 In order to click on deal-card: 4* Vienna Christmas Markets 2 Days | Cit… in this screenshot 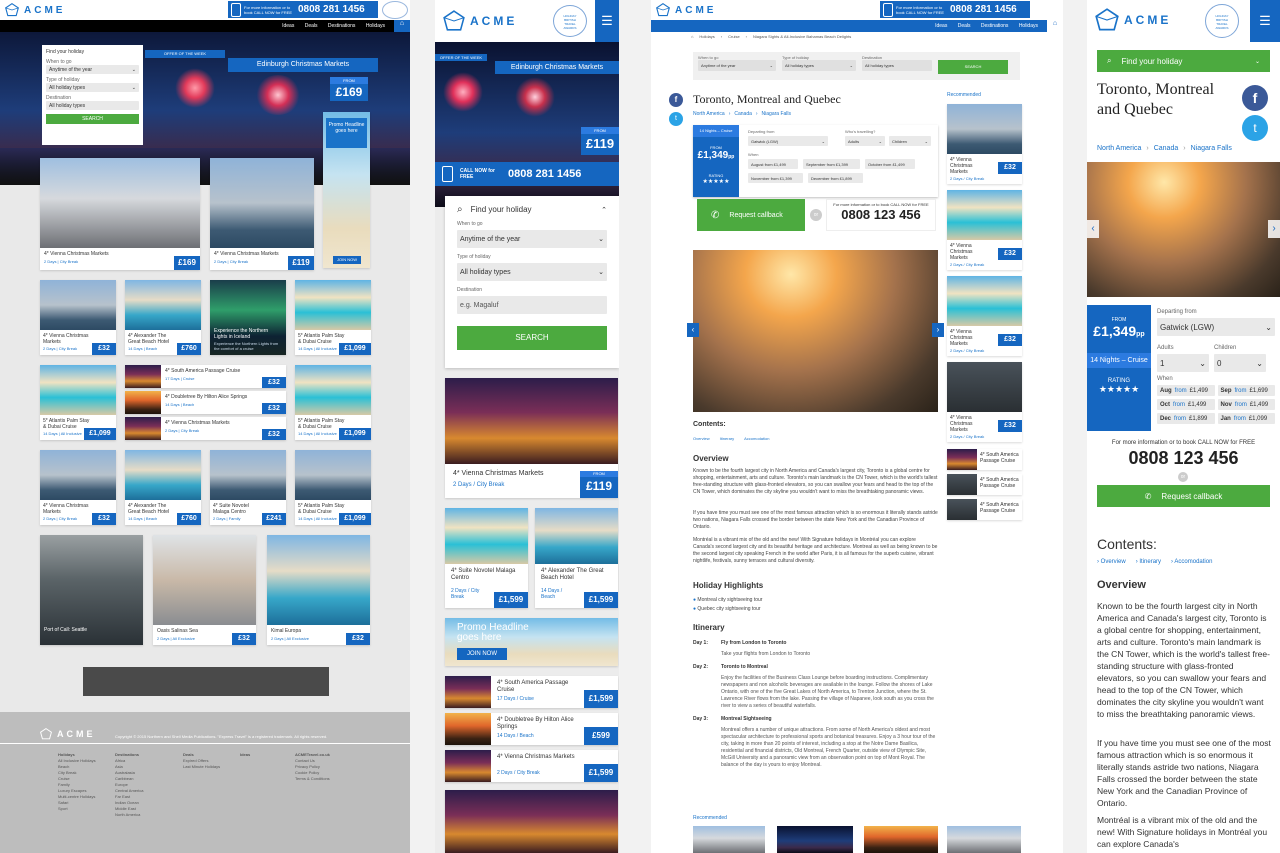, I will do `click(78, 487)`.